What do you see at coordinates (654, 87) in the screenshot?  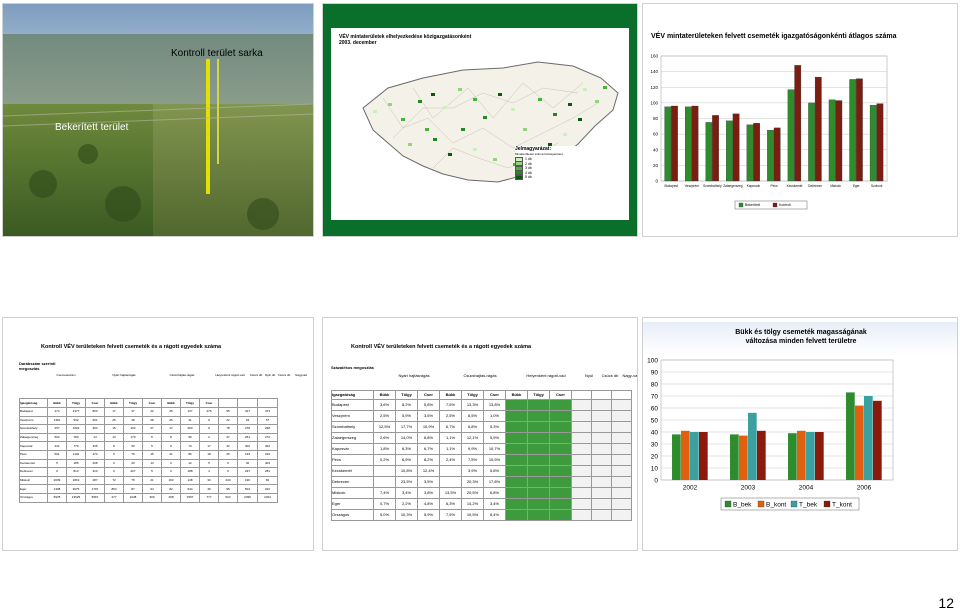 I see `y-tick-label: 120` at bounding box center [654, 87].